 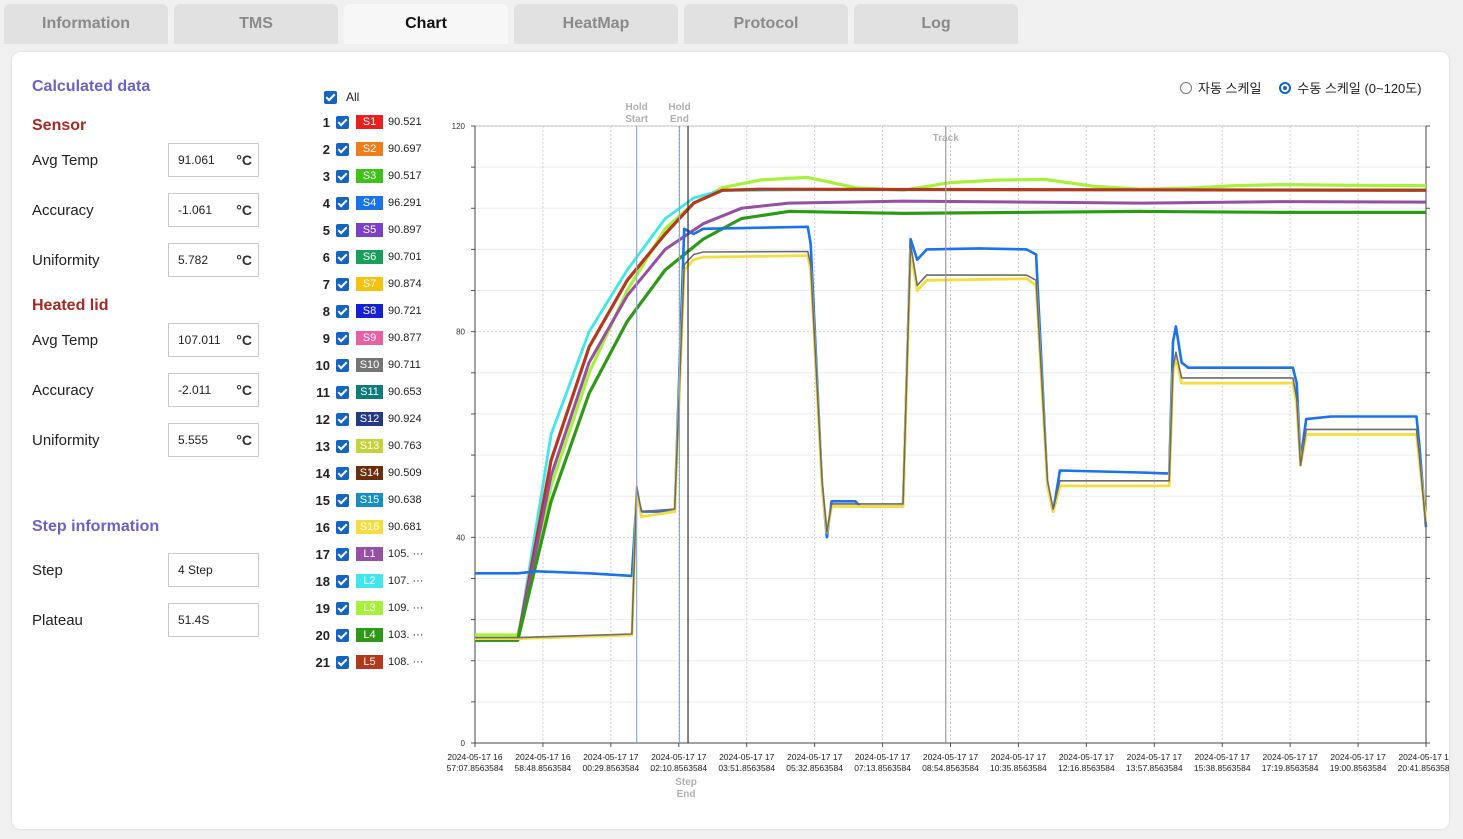 What do you see at coordinates (459, 126) in the screenshot?
I see `y-tick-label: 120` at bounding box center [459, 126].